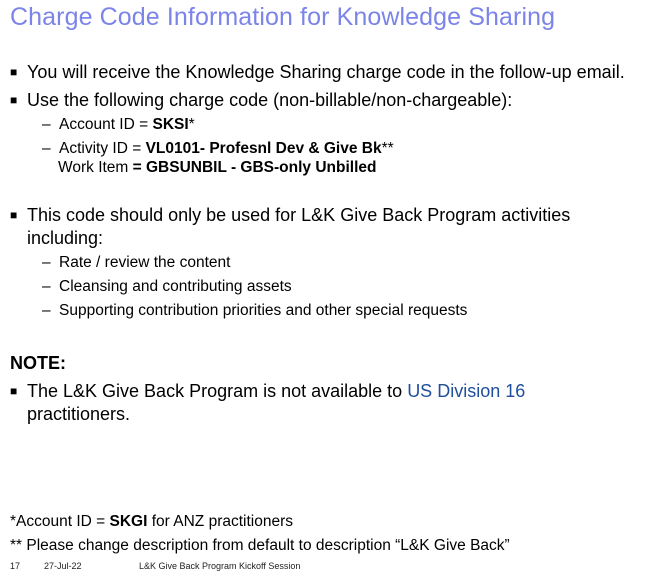  Describe the element at coordinates (466, 391) in the screenshot. I see `us-division-link: US Division 16` at that location.